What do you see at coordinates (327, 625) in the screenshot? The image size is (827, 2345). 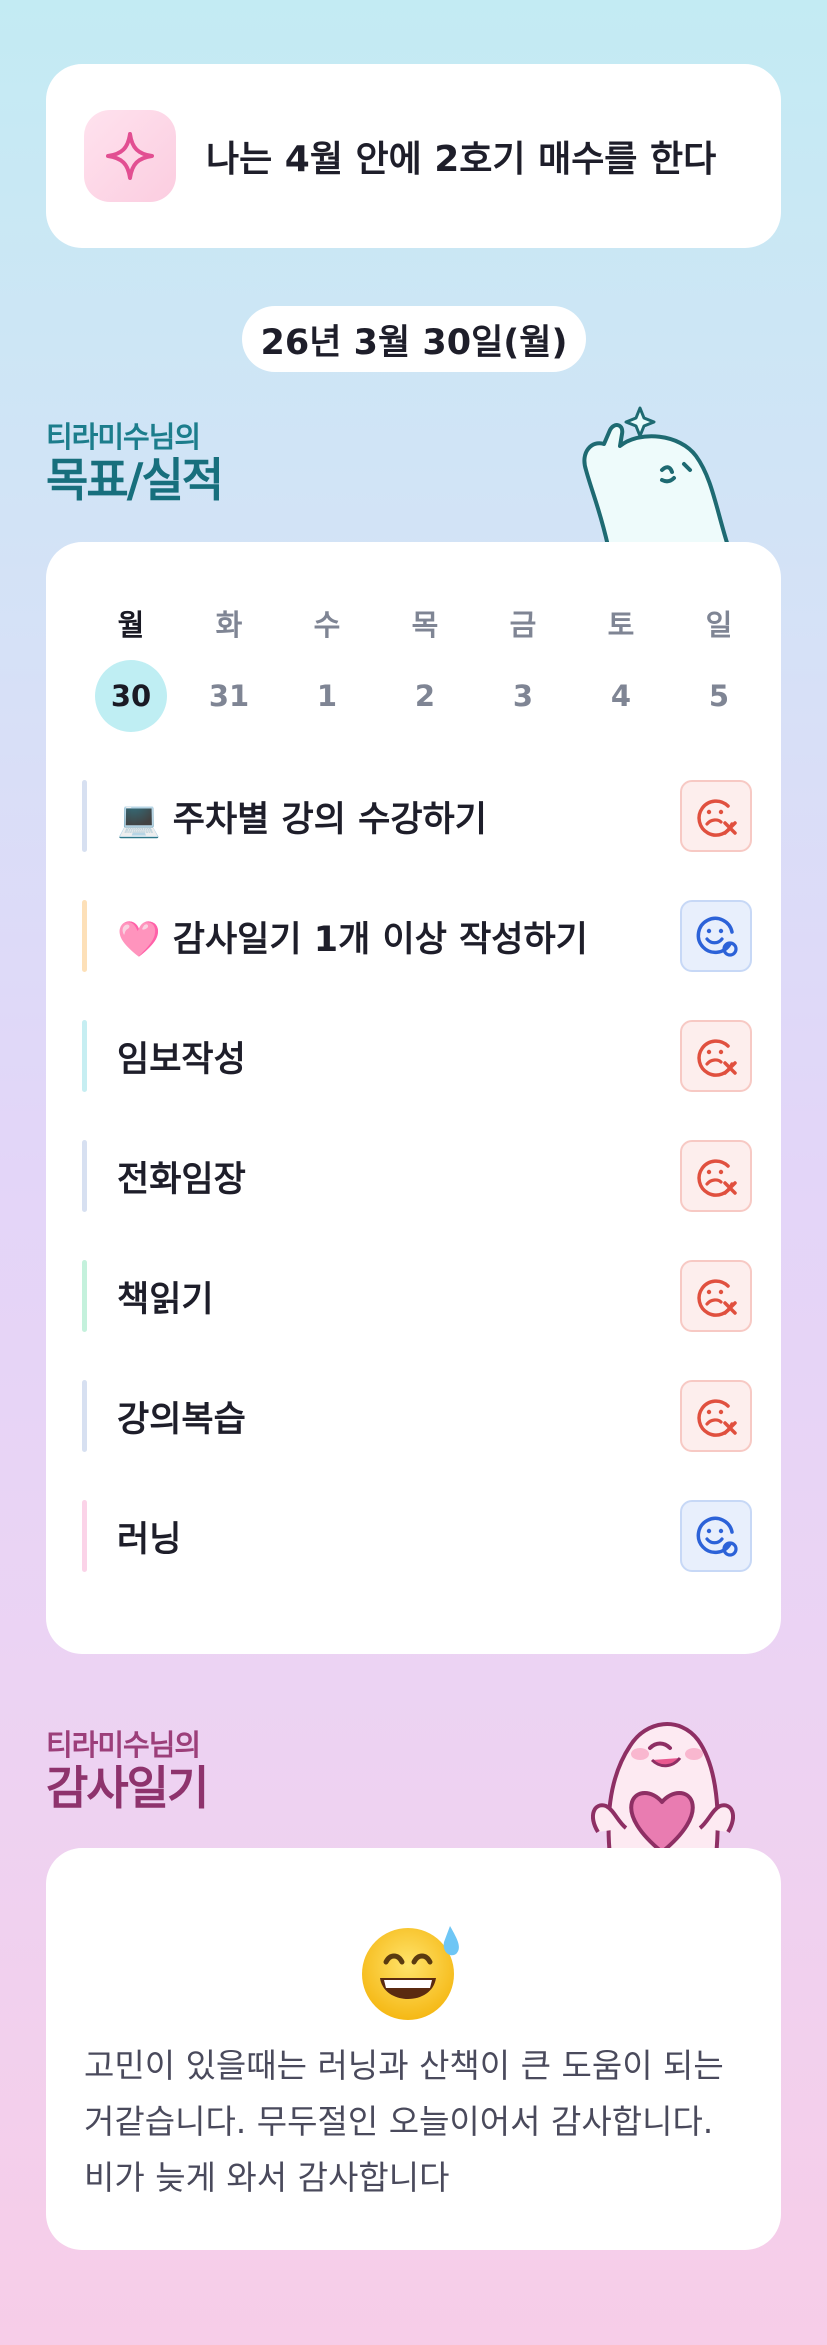 I see `day-of-week: 수` at bounding box center [327, 625].